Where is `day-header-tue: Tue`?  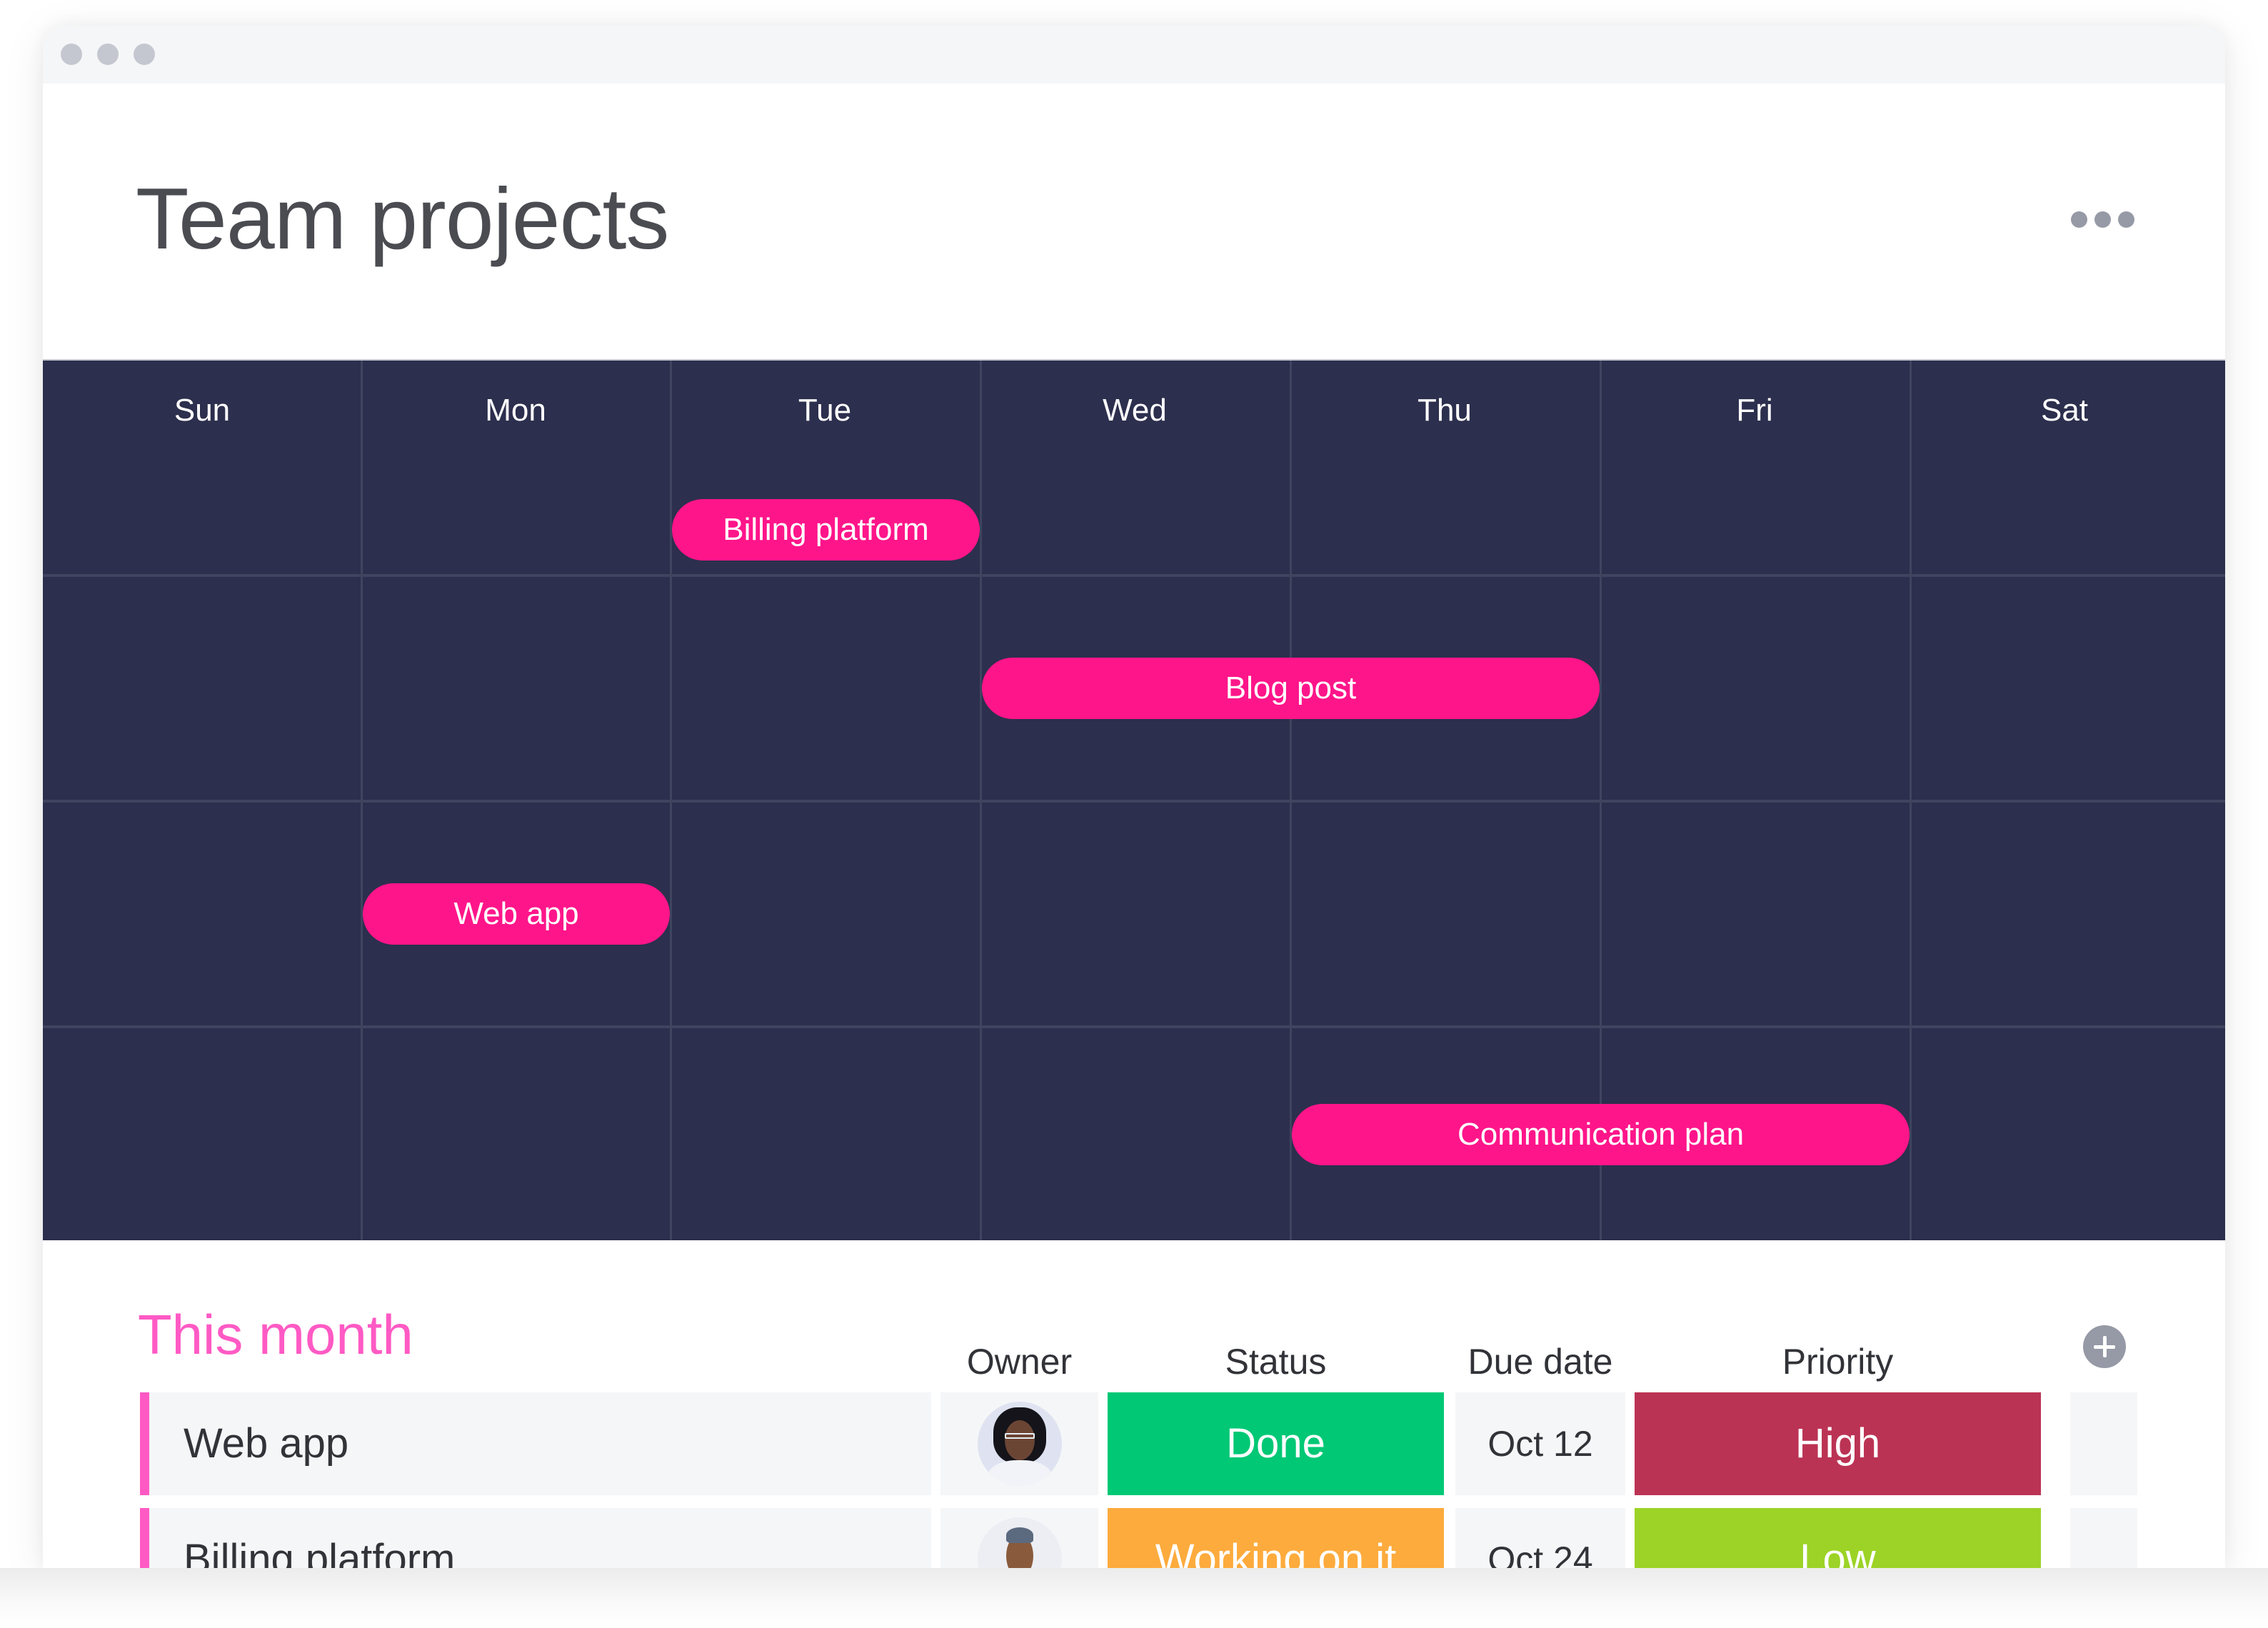 day-header-tue: Tue is located at coordinates (825, 410).